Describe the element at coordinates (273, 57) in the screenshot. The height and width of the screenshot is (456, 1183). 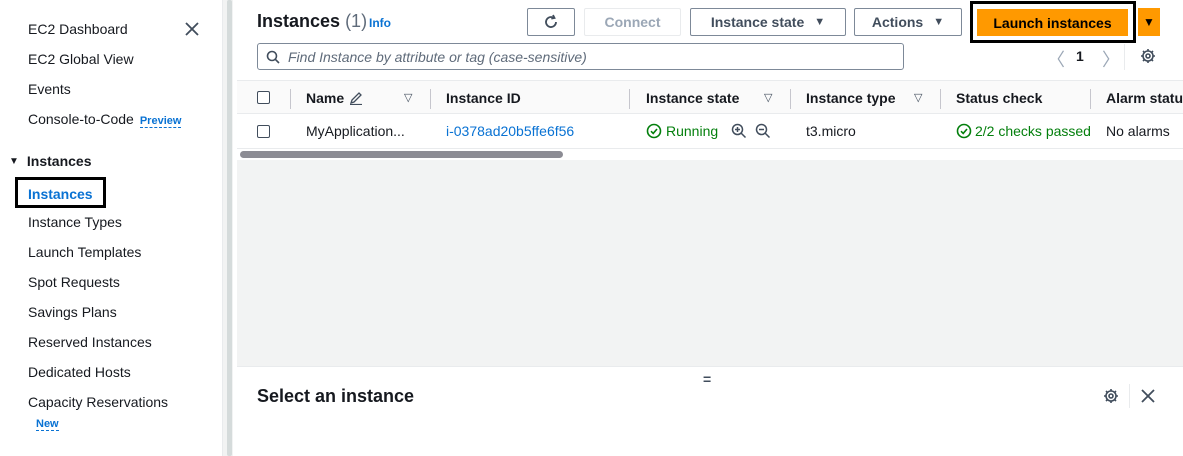
I see `search-icon` at that location.